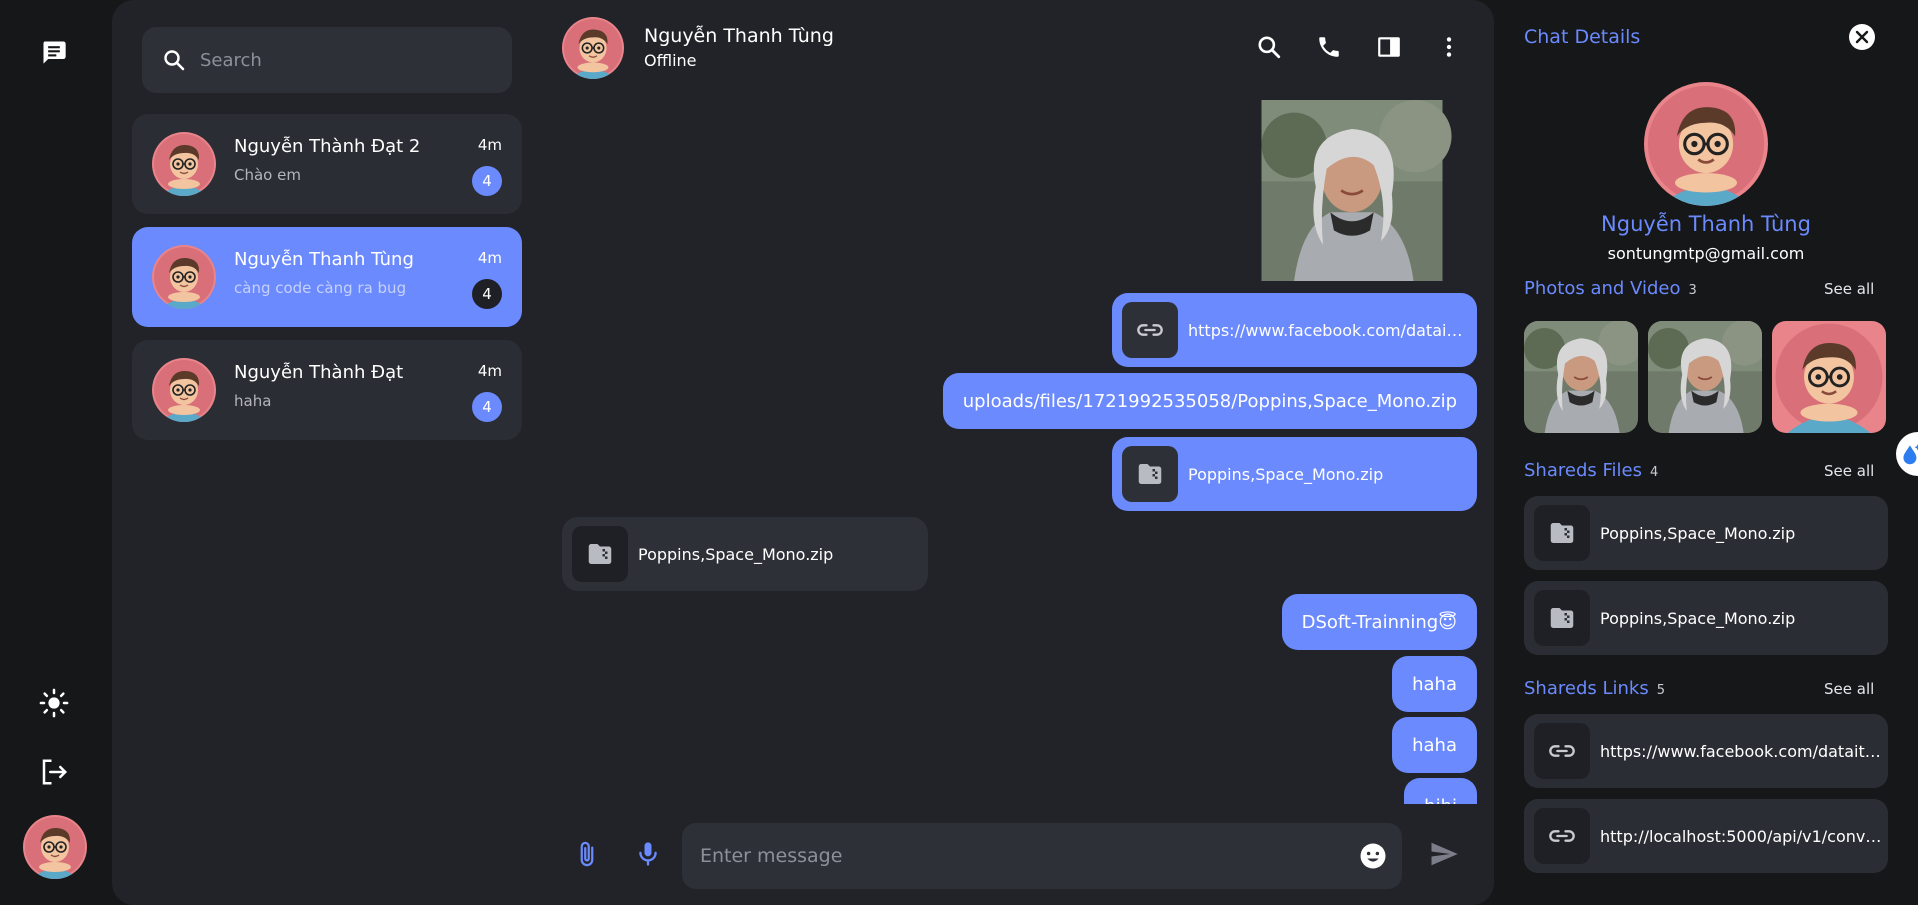 This screenshot has height=905, width=1918. I want to click on search-placeholder: Search, so click(231, 60).